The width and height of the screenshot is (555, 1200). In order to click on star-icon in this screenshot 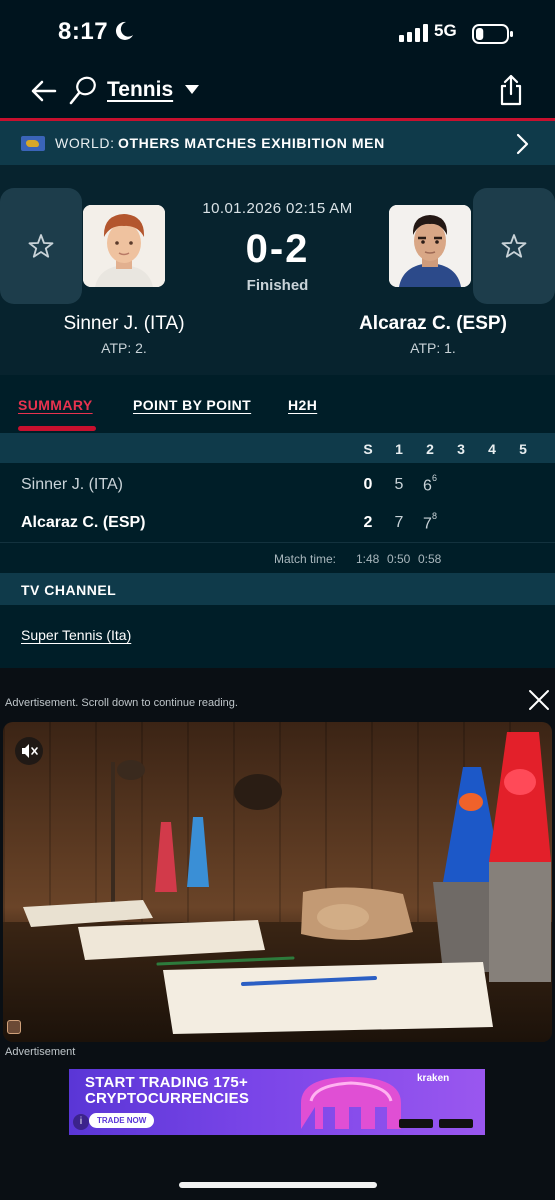, I will do `click(514, 246)`.